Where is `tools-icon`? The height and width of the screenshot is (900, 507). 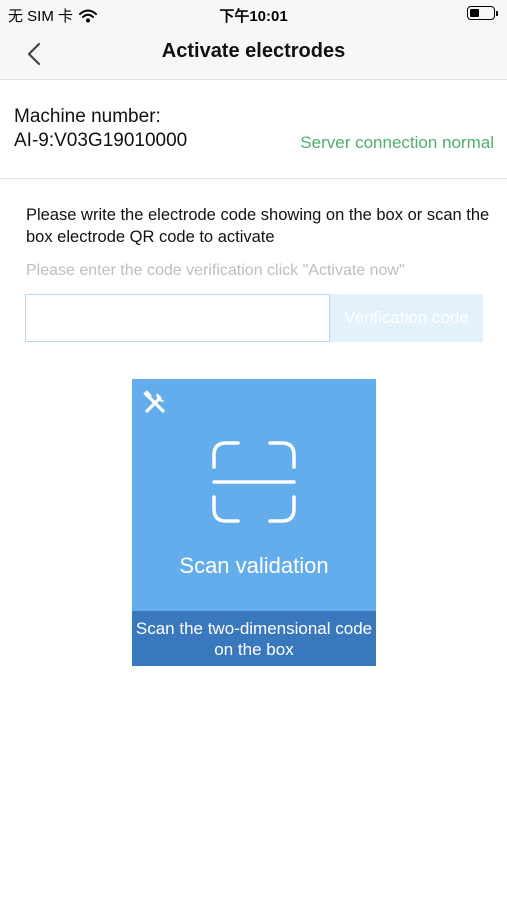 tools-icon is located at coordinates (154, 401).